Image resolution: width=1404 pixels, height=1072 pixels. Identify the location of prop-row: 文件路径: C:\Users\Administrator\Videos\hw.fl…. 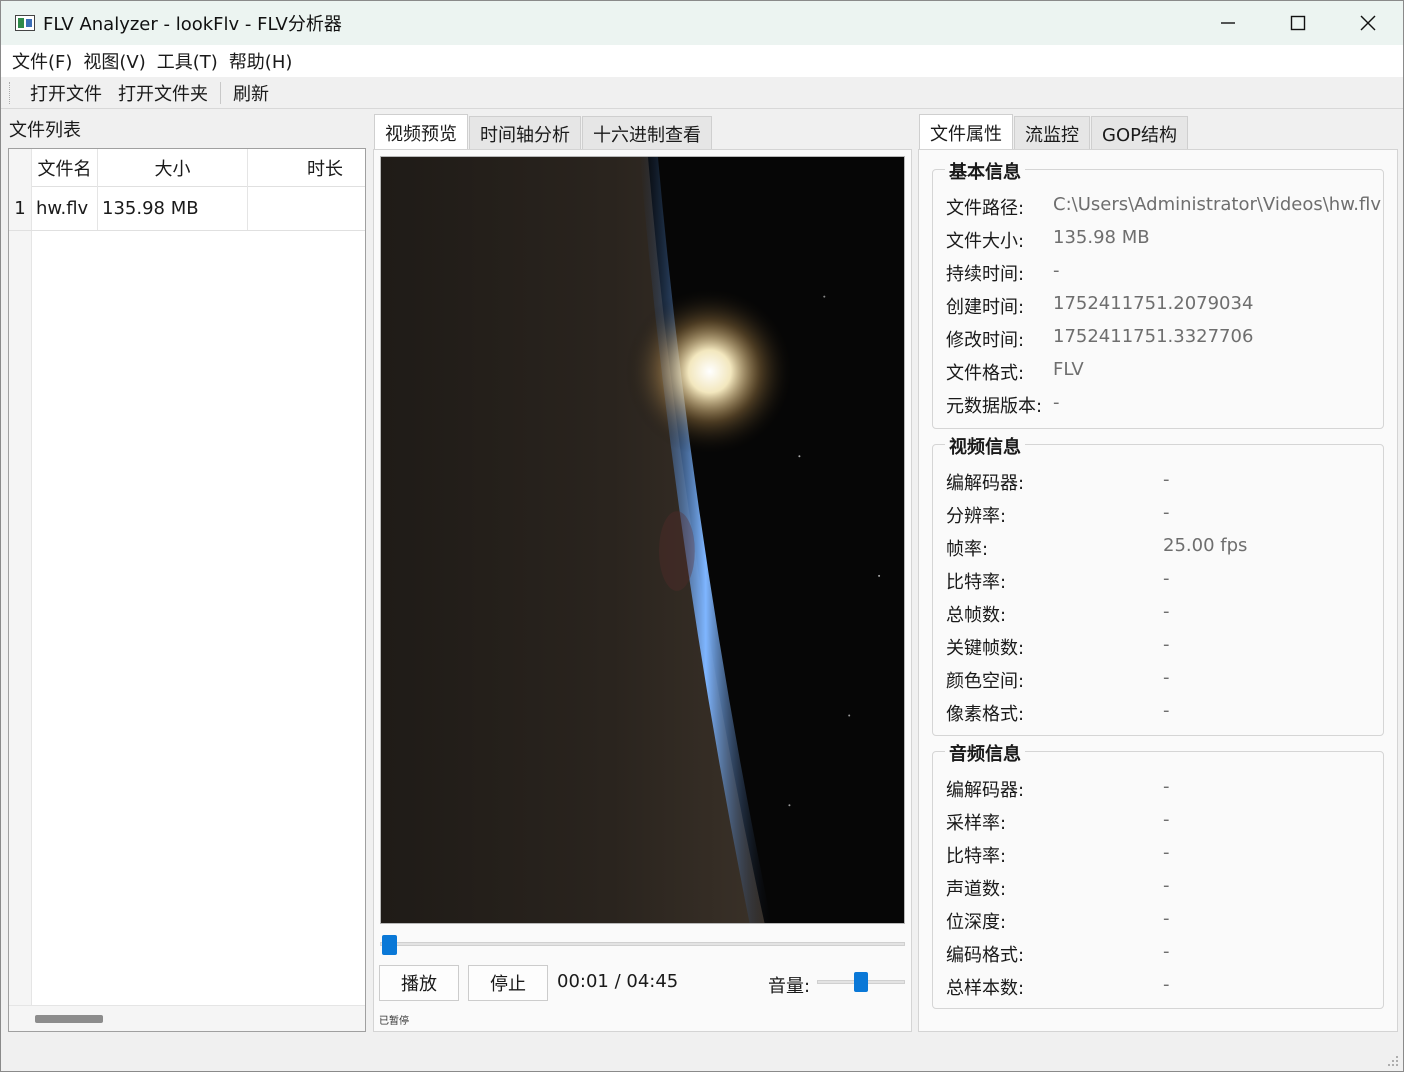
(1163, 207).